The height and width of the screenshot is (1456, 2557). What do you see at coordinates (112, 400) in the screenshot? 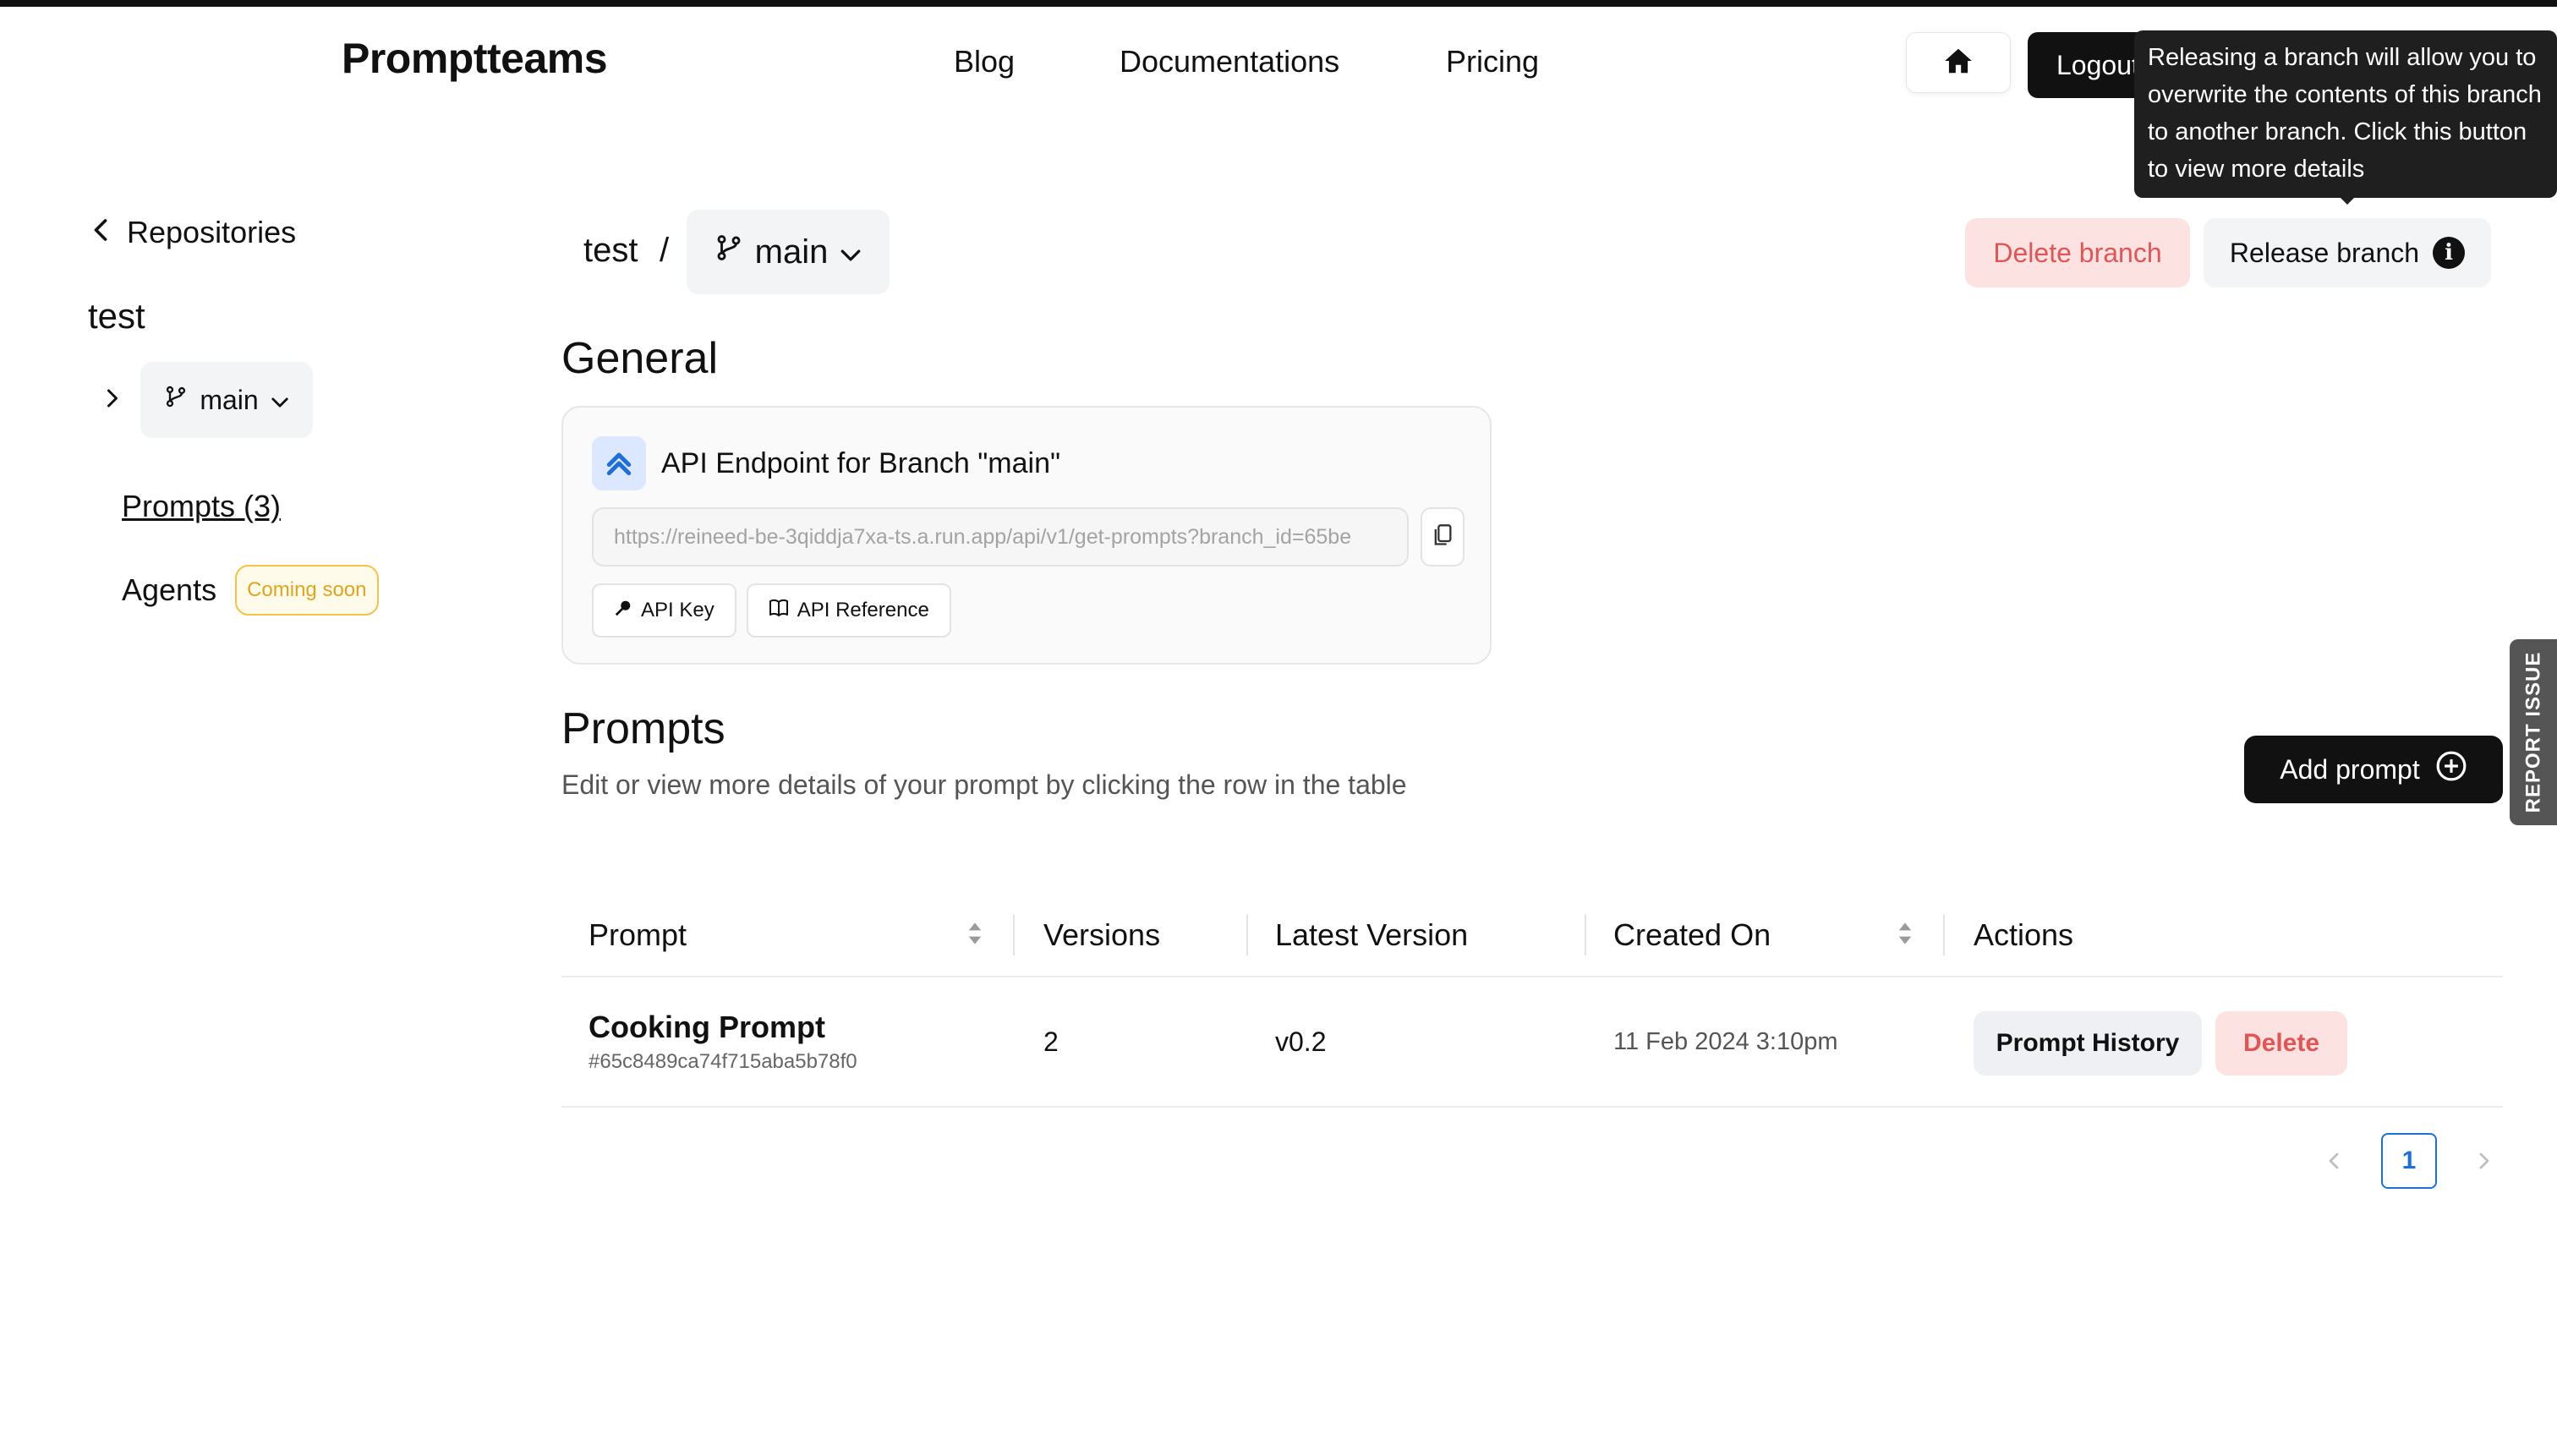
I see `chevron-right-icon` at bounding box center [112, 400].